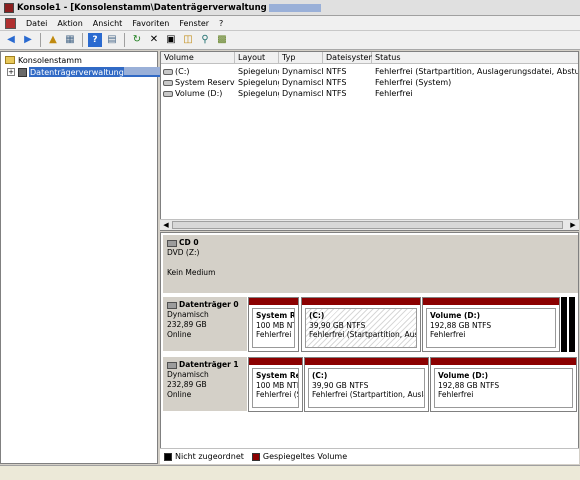 The width and height of the screenshot is (580, 480). I want to click on redacted-title-suffix, so click(294, 7).